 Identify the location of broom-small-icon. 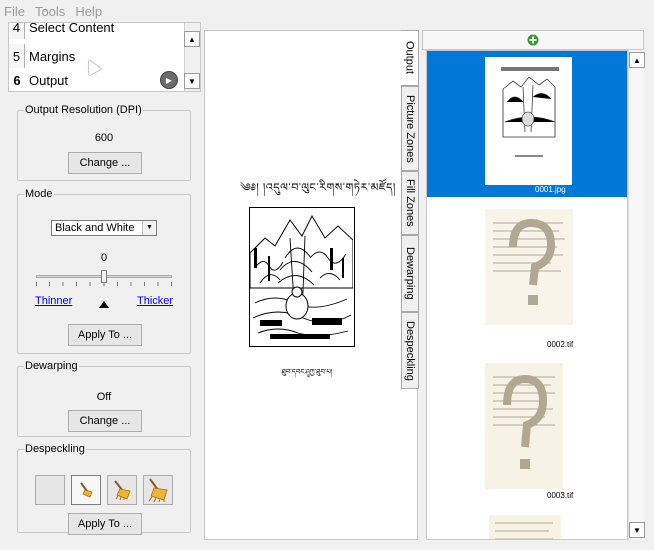
(86, 490).